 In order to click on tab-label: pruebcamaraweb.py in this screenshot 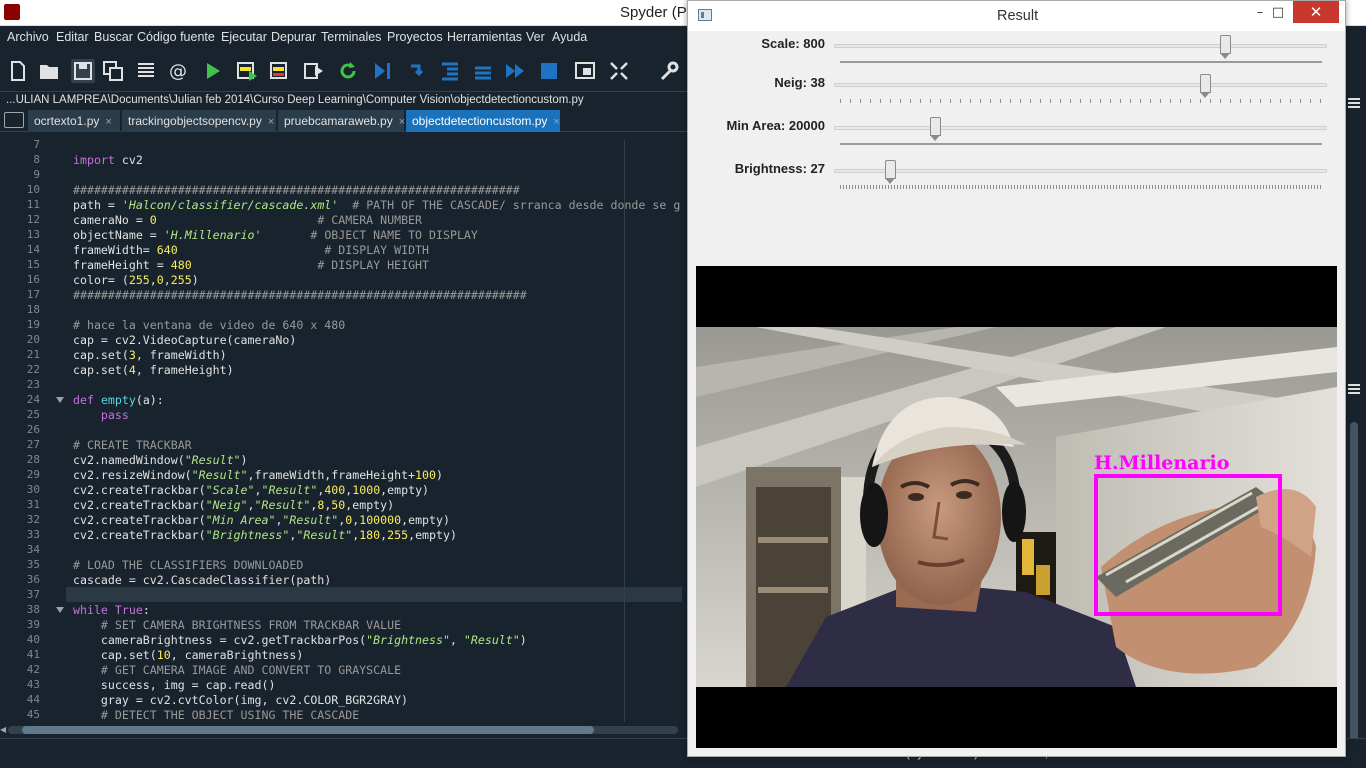, I will do `click(338, 121)`.